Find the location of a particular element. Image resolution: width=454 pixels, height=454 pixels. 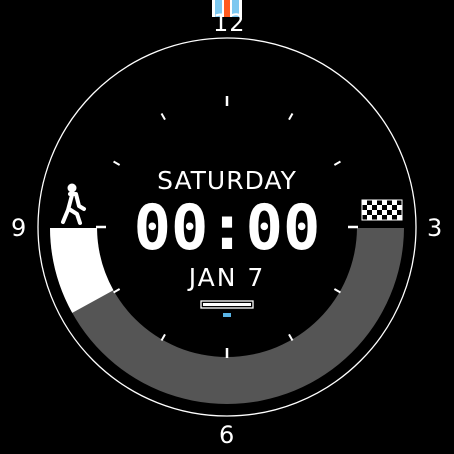

digital-time: 00:00 is located at coordinates (227, 227).